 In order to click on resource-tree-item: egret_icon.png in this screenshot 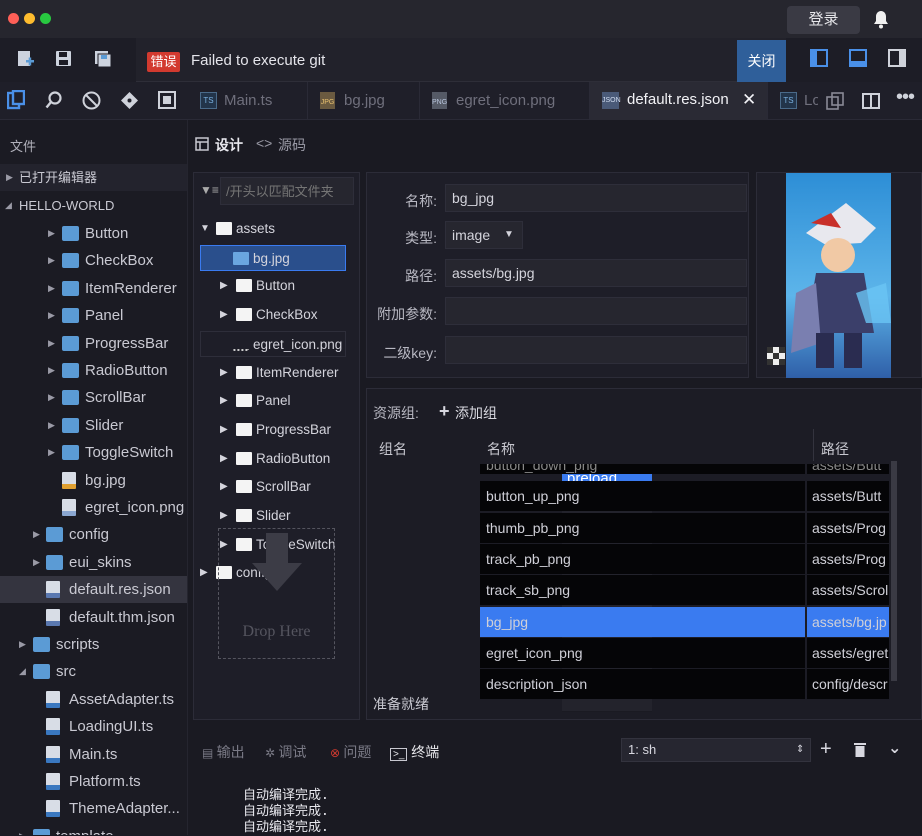, I will do `click(273, 343)`.